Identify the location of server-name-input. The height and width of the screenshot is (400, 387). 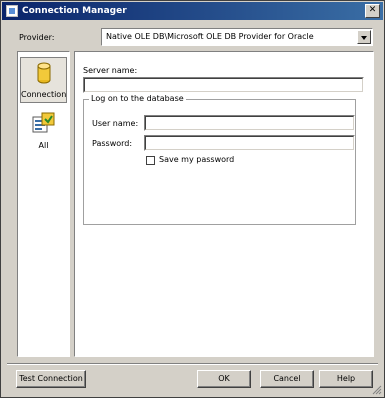
(223, 85).